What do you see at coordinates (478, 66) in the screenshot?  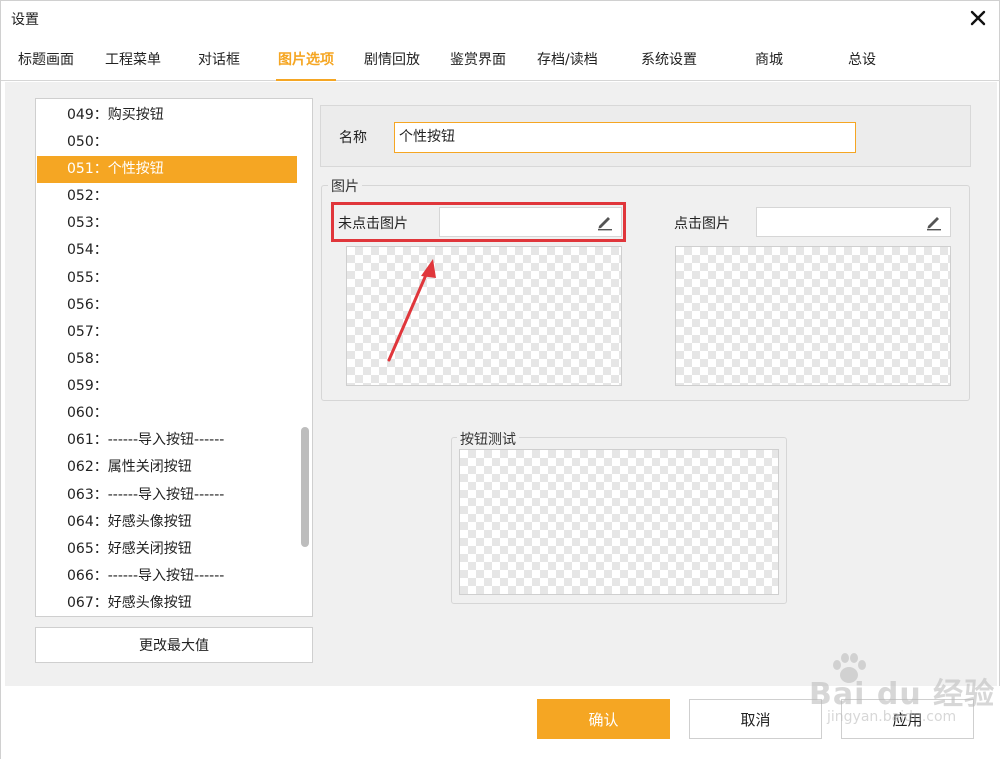 I see `tab-gallery: 鉴赏界面` at bounding box center [478, 66].